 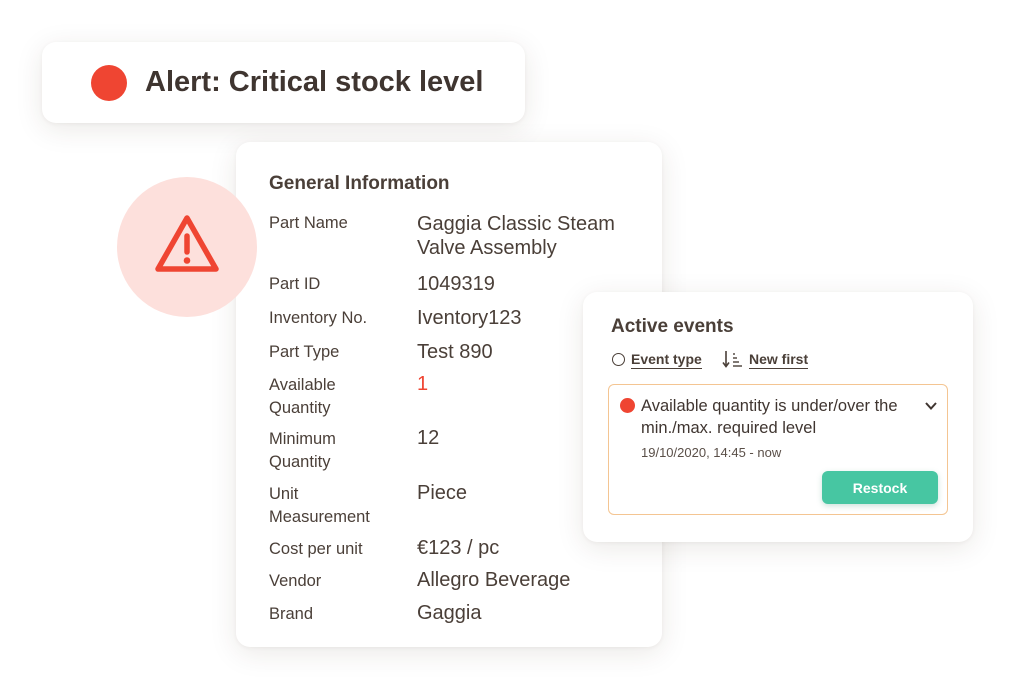 What do you see at coordinates (494, 580) in the screenshot?
I see `field-value-vendor: Allegro Beverage` at bounding box center [494, 580].